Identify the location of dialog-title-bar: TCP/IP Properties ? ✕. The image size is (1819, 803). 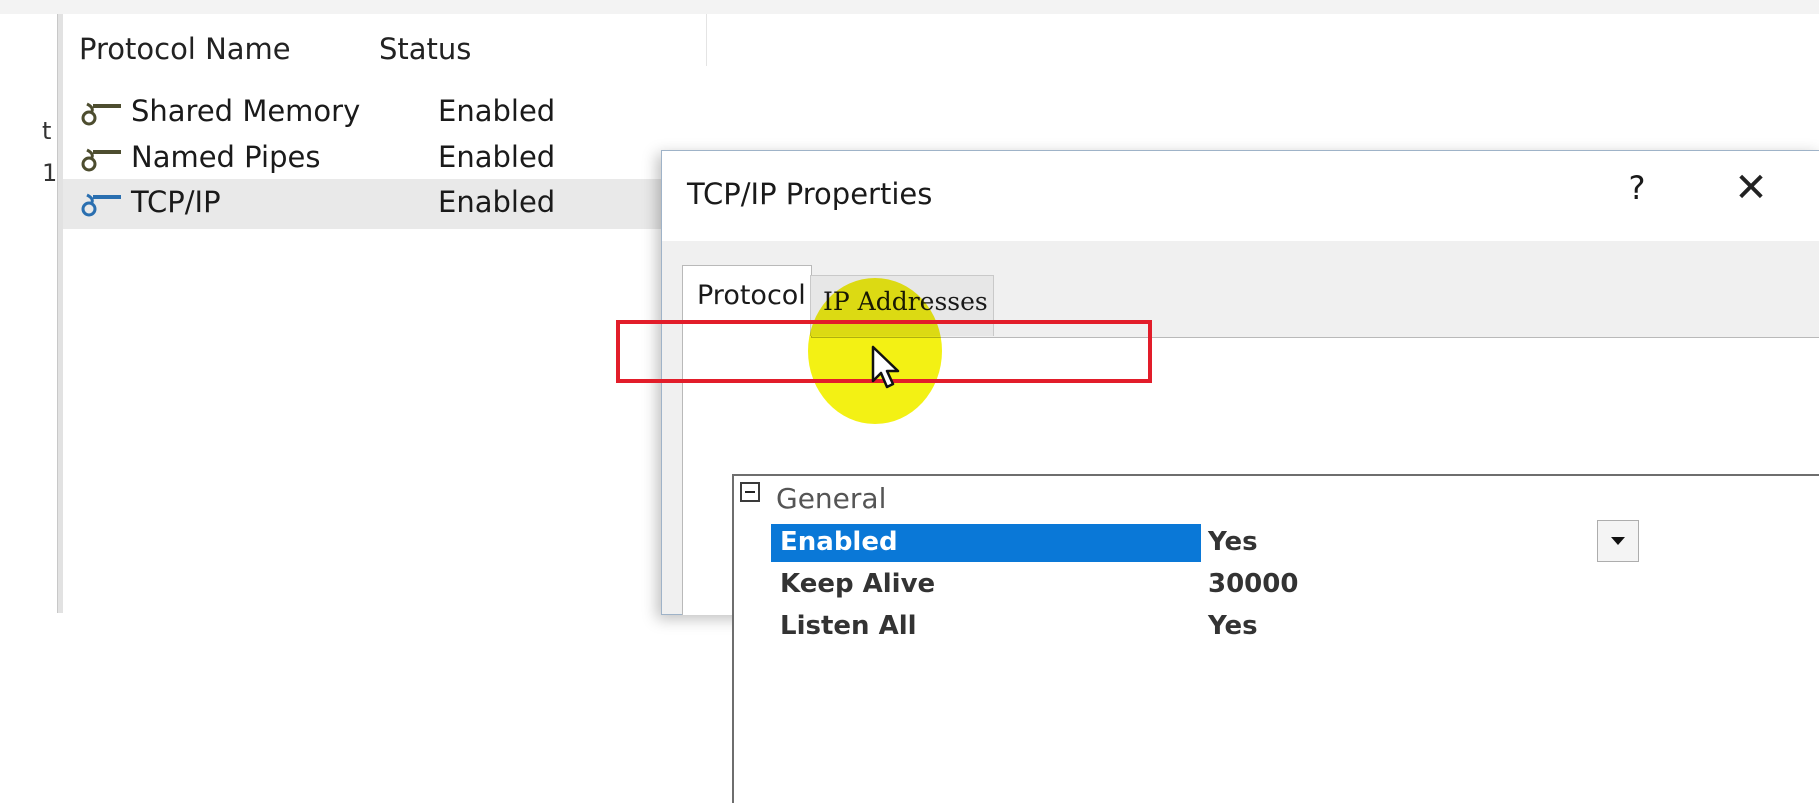
(1240, 196).